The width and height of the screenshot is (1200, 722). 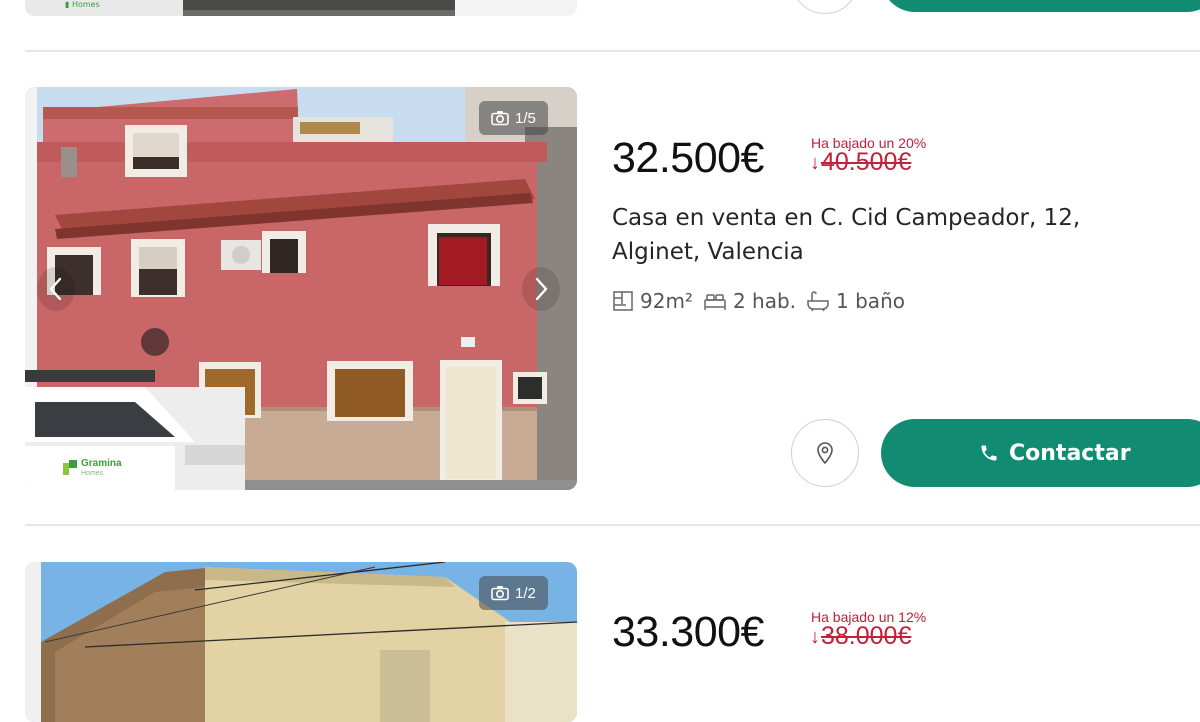 I want to click on old-price-value: 38.000€, so click(x=866, y=636).